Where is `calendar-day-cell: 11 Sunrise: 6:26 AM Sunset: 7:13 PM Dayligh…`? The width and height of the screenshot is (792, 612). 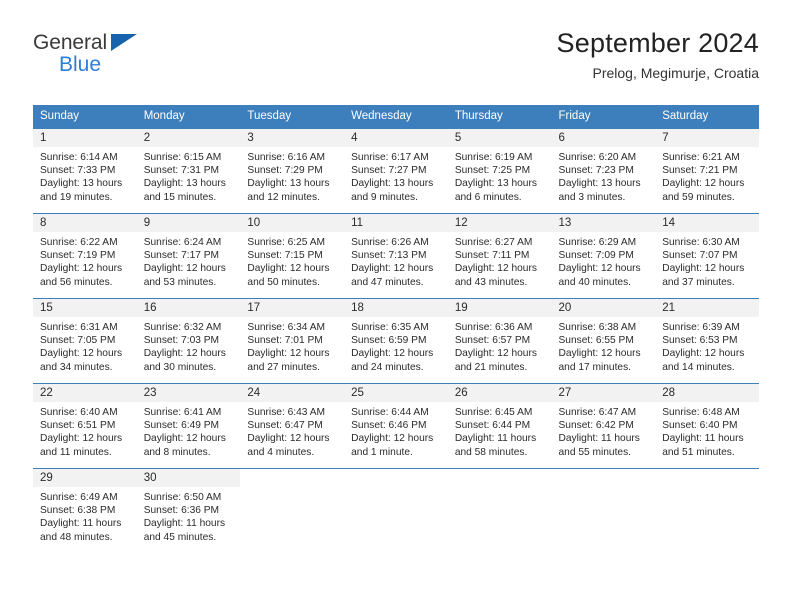
calendar-day-cell: 11 Sunrise: 6:26 AM Sunset: 7:13 PM Dayligh… is located at coordinates (396, 255).